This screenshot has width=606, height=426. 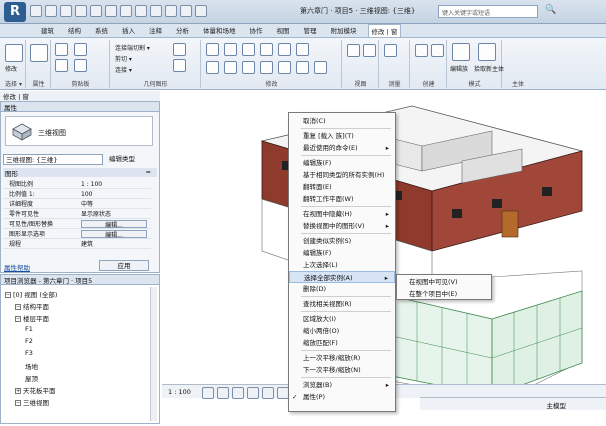 I want to click on tree-node: 场地, so click(x=31, y=366).